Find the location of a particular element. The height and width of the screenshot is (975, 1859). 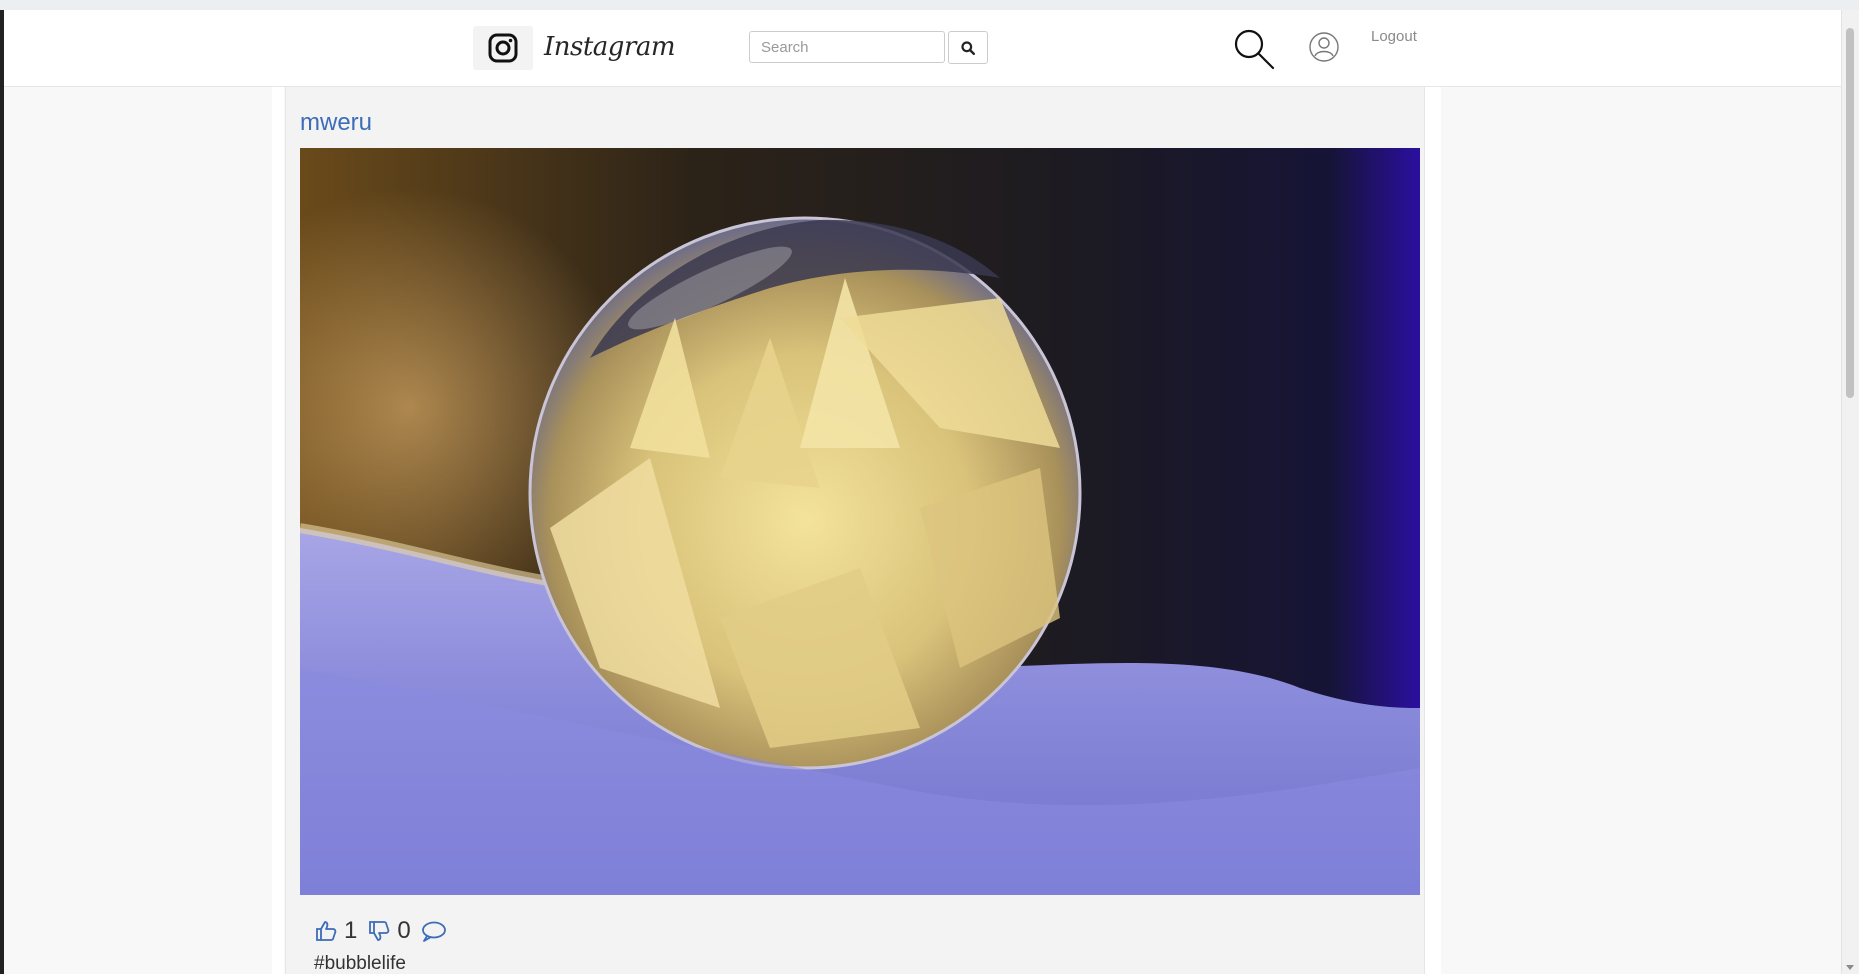

instagram-logo-icon is located at coordinates (503, 48).